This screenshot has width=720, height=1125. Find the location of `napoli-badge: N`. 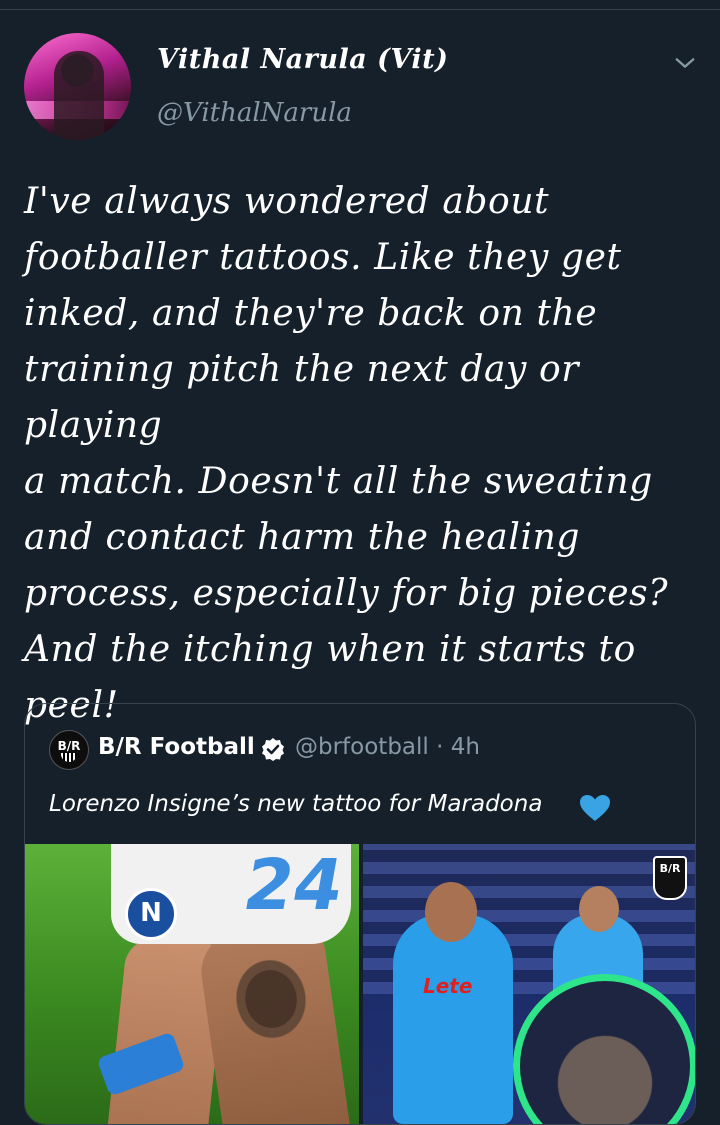

napoli-badge: N is located at coordinates (151, 914).